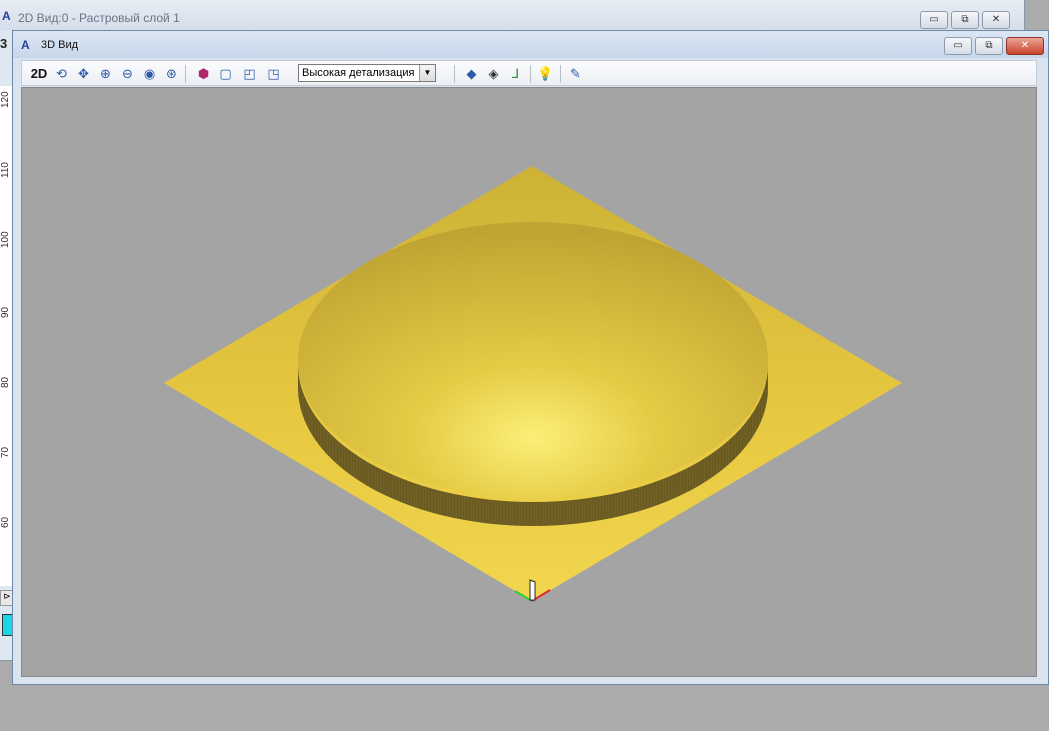 This screenshot has width=1049, height=731. What do you see at coordinates (5, 170) in the screenshot?
I see `ruler-tick: 110` at bounding box center [5, 170].